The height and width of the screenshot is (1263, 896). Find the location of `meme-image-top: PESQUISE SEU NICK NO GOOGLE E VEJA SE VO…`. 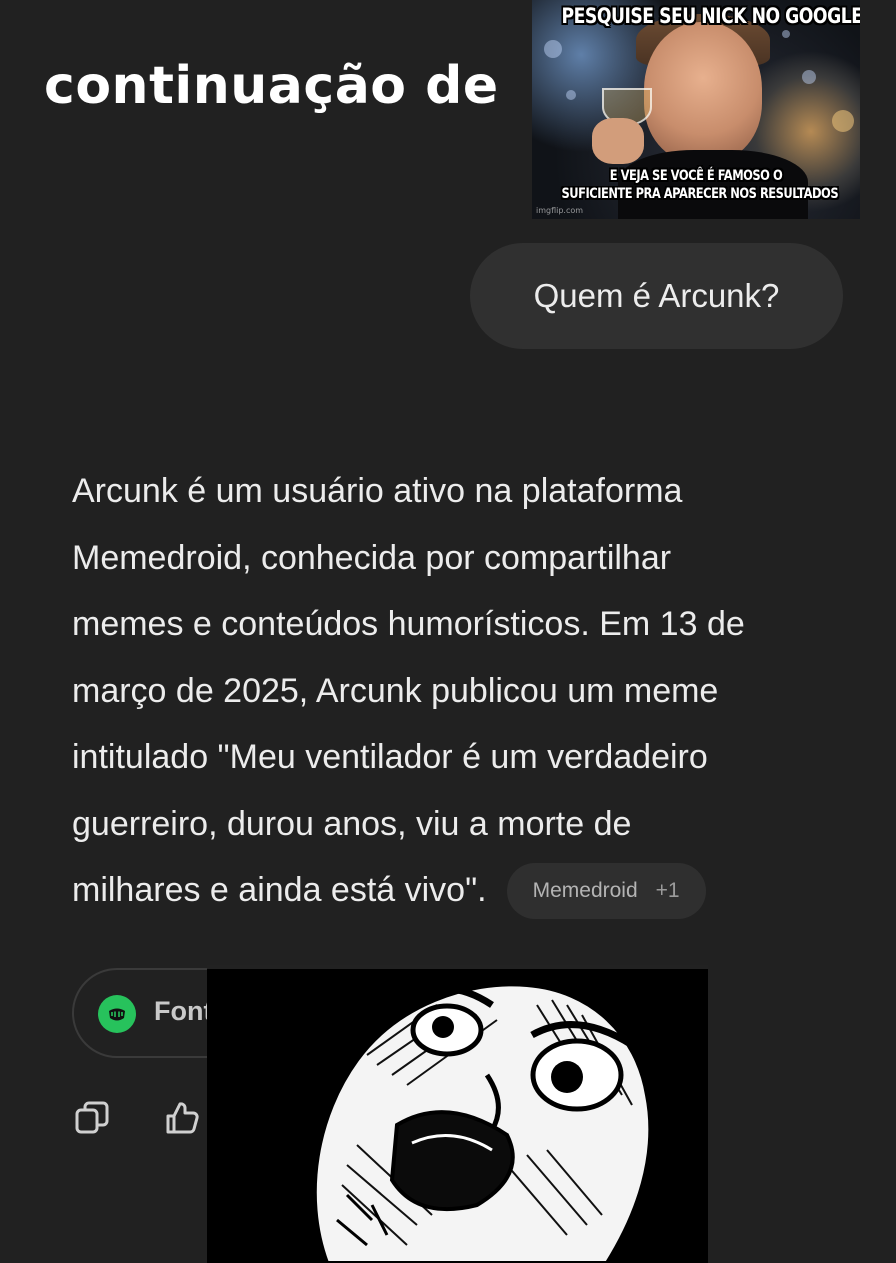

meme-image-top: PESQUISE SEU NICK NO GOOGLE E VEJA SE VO… is located at coordinates (696, 109).